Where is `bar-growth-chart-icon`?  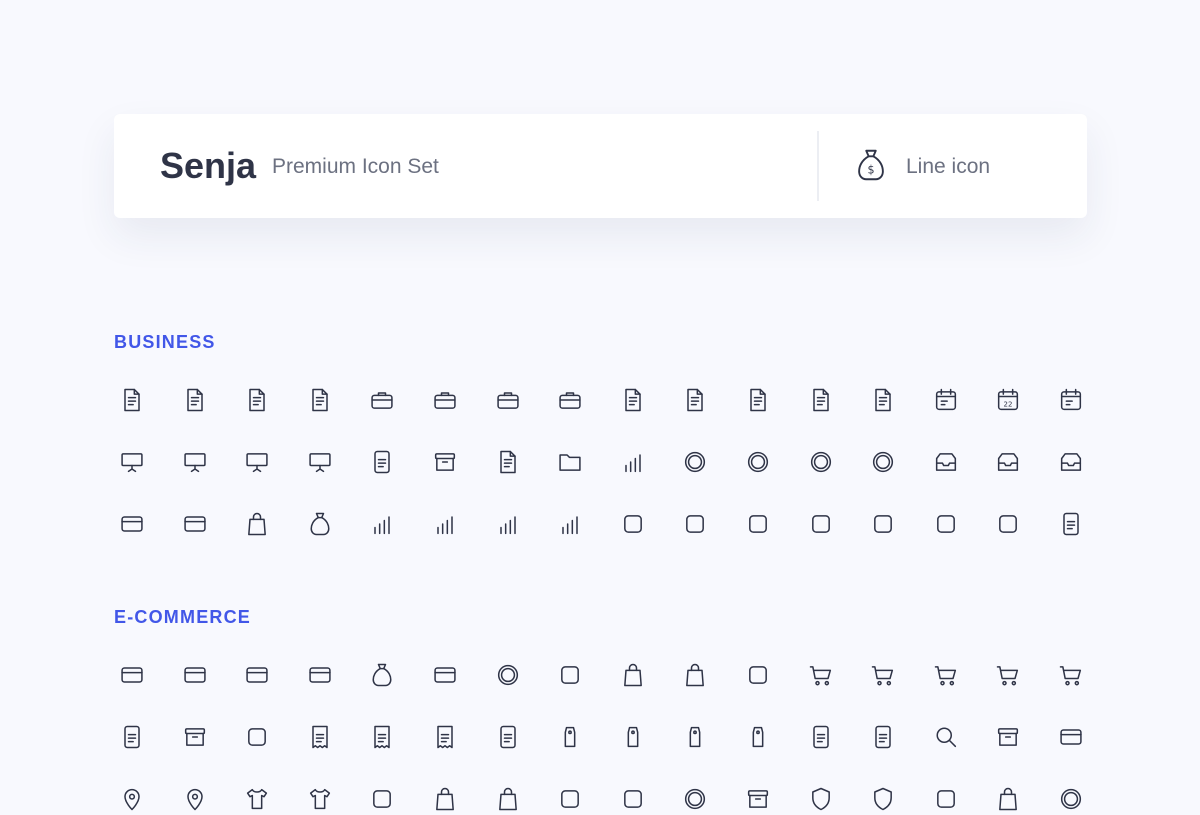 bar-growth-chart-icon is located at coordinates (508, 524).